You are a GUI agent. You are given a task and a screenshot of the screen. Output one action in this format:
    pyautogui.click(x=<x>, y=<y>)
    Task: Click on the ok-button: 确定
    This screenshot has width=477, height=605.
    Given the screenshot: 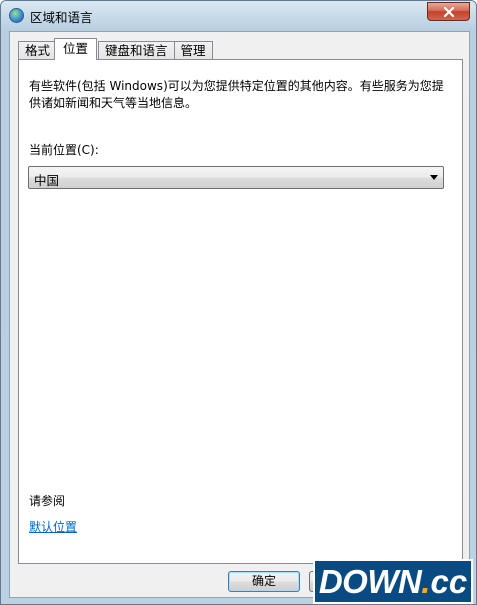 What is the action you would take?
    pyautogui.click(x=264, y=581)
    